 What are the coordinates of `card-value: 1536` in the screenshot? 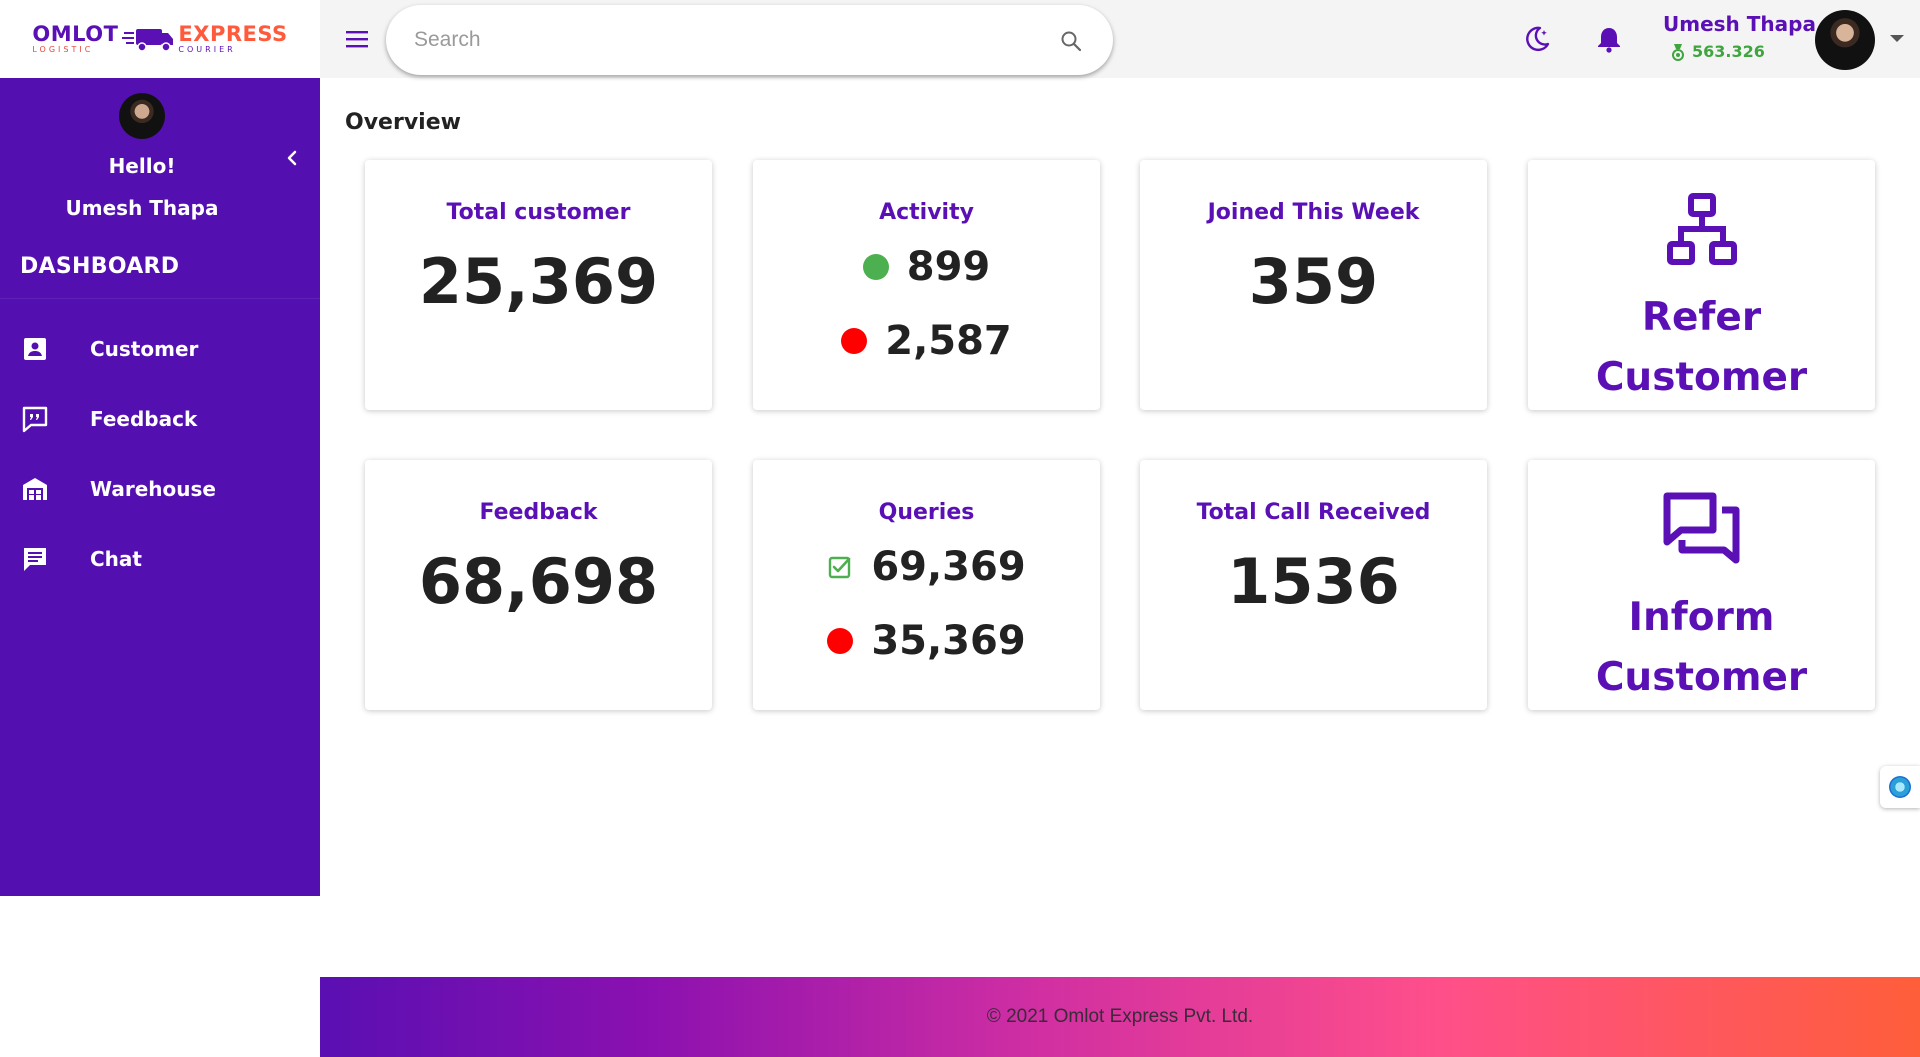 It's located at (1313, 581).